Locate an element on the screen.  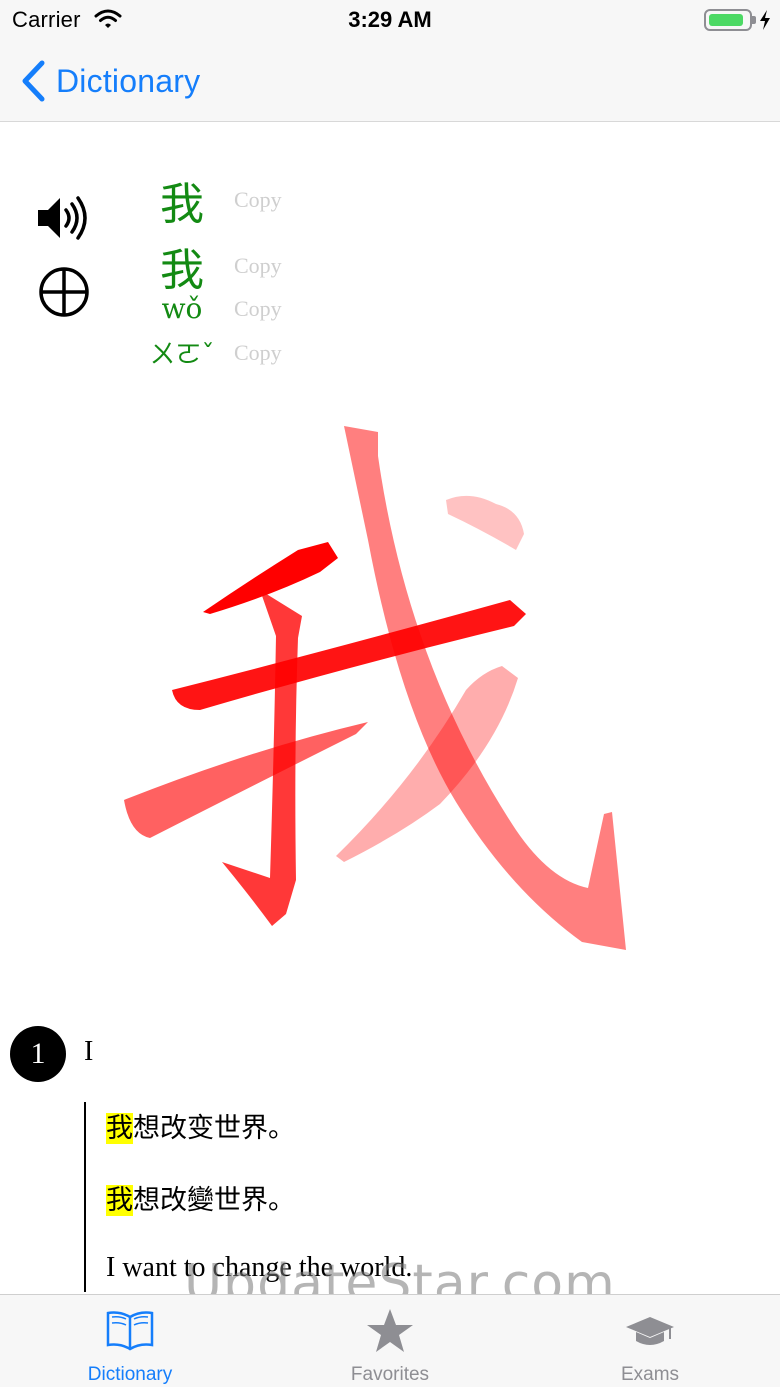
back-button-label: Dictionary is located at coordinates (128, 80).